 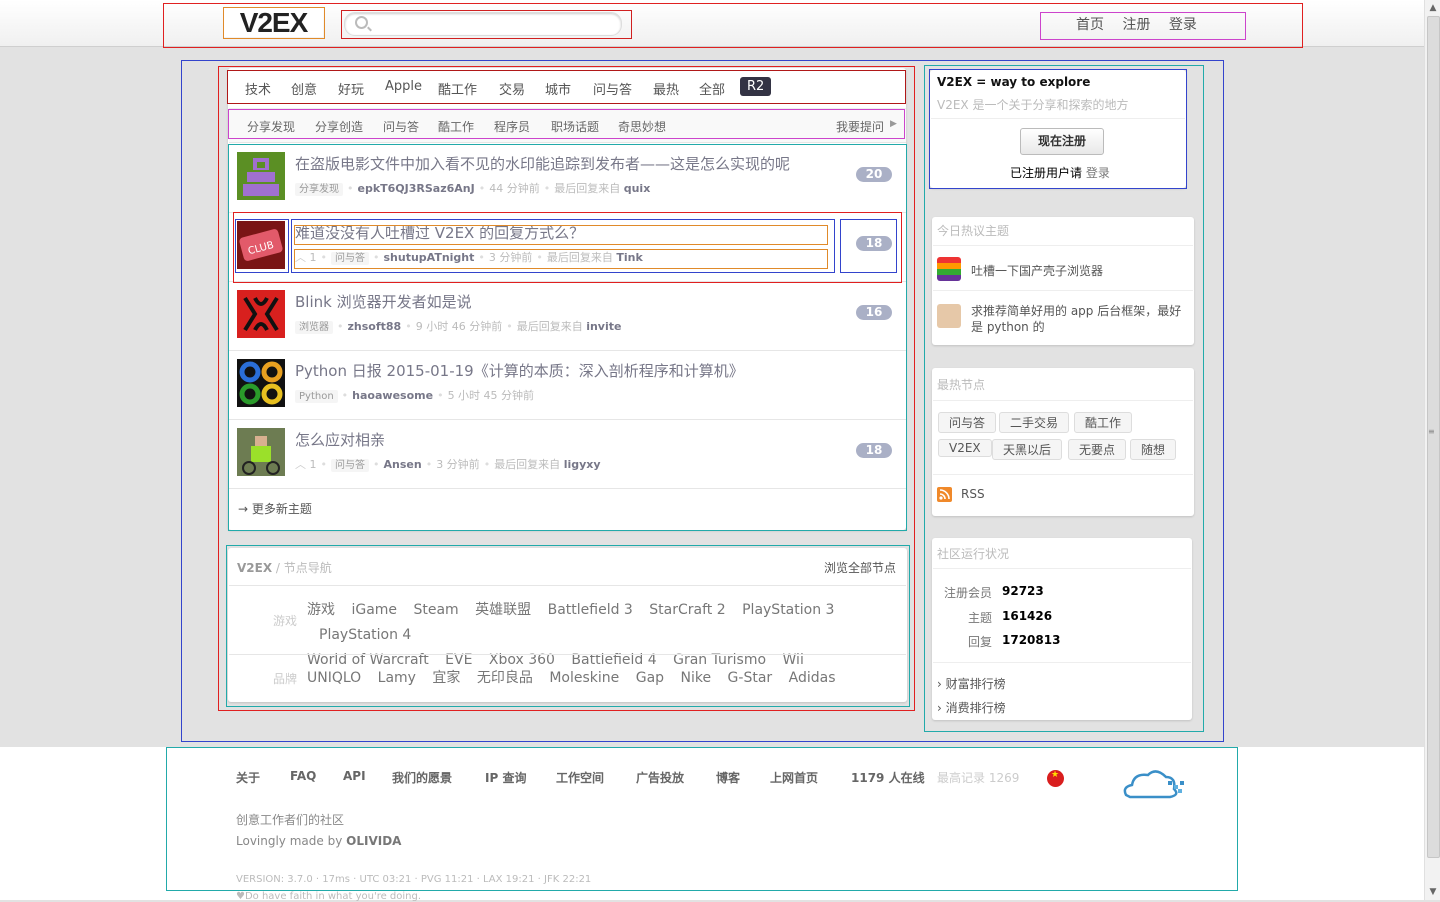 What do you see at coordinates (316, 396) in the screenshot?
I see `topic-node: Python` at bounding box center [316, 396].